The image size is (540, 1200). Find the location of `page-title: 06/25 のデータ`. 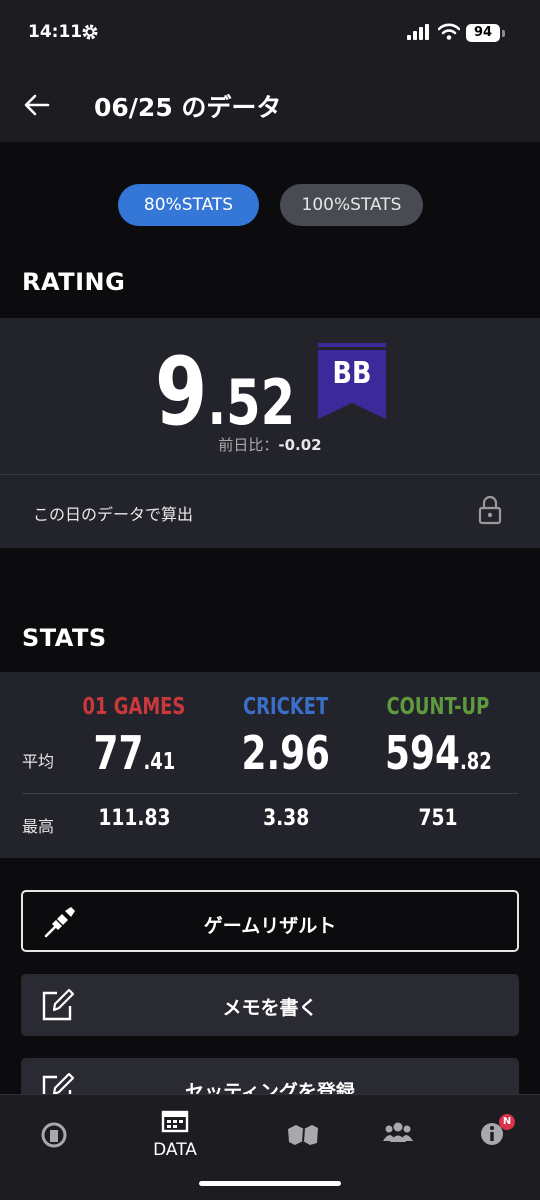

page-title: 06/25 のデータ is located at coordinates (188, 107).